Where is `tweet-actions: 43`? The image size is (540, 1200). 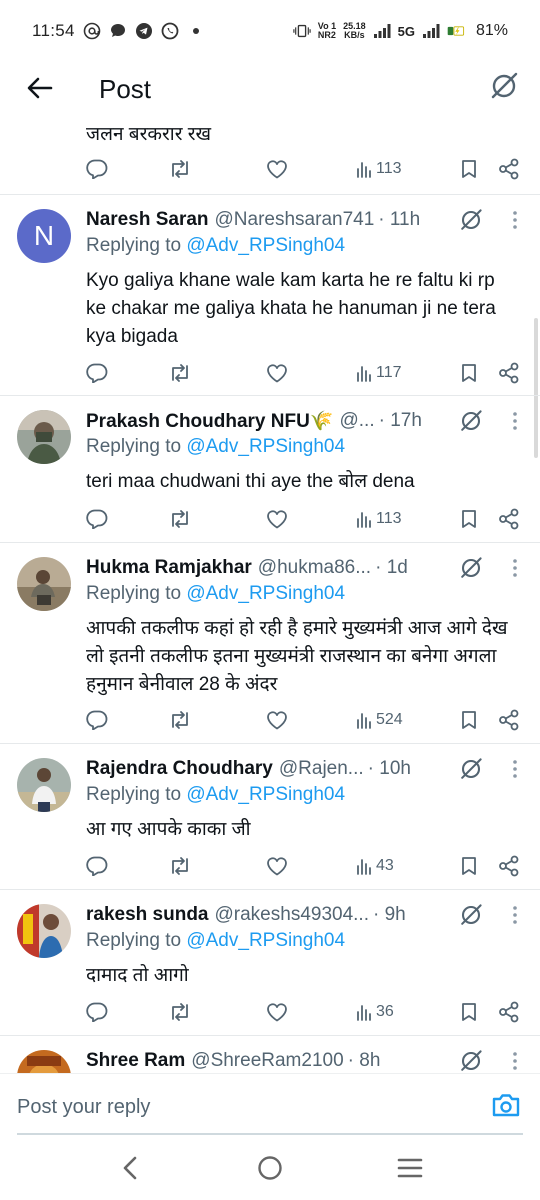 tweet-actions: 43 is located at coordinates (303, 866).